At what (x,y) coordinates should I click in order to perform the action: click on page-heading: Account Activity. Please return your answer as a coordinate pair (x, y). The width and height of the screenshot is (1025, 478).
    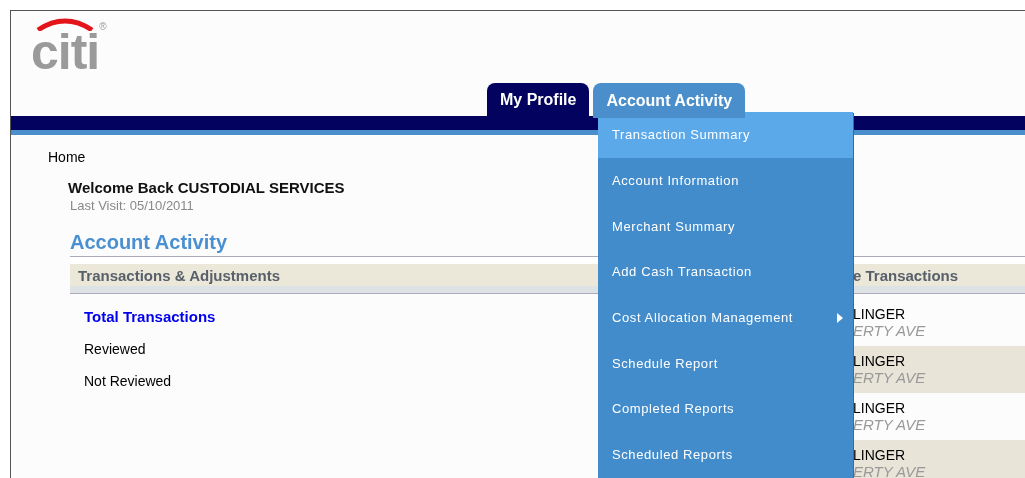
    Looking at the image, I should click on (149, 242).